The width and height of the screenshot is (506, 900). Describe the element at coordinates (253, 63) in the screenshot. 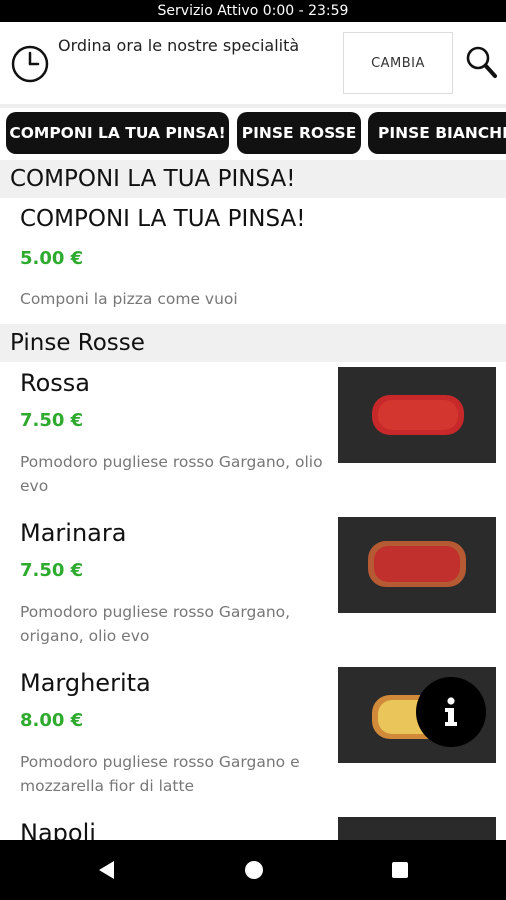

I see `header: Ordina ora le nostre specialità CAMBIA` at that location.